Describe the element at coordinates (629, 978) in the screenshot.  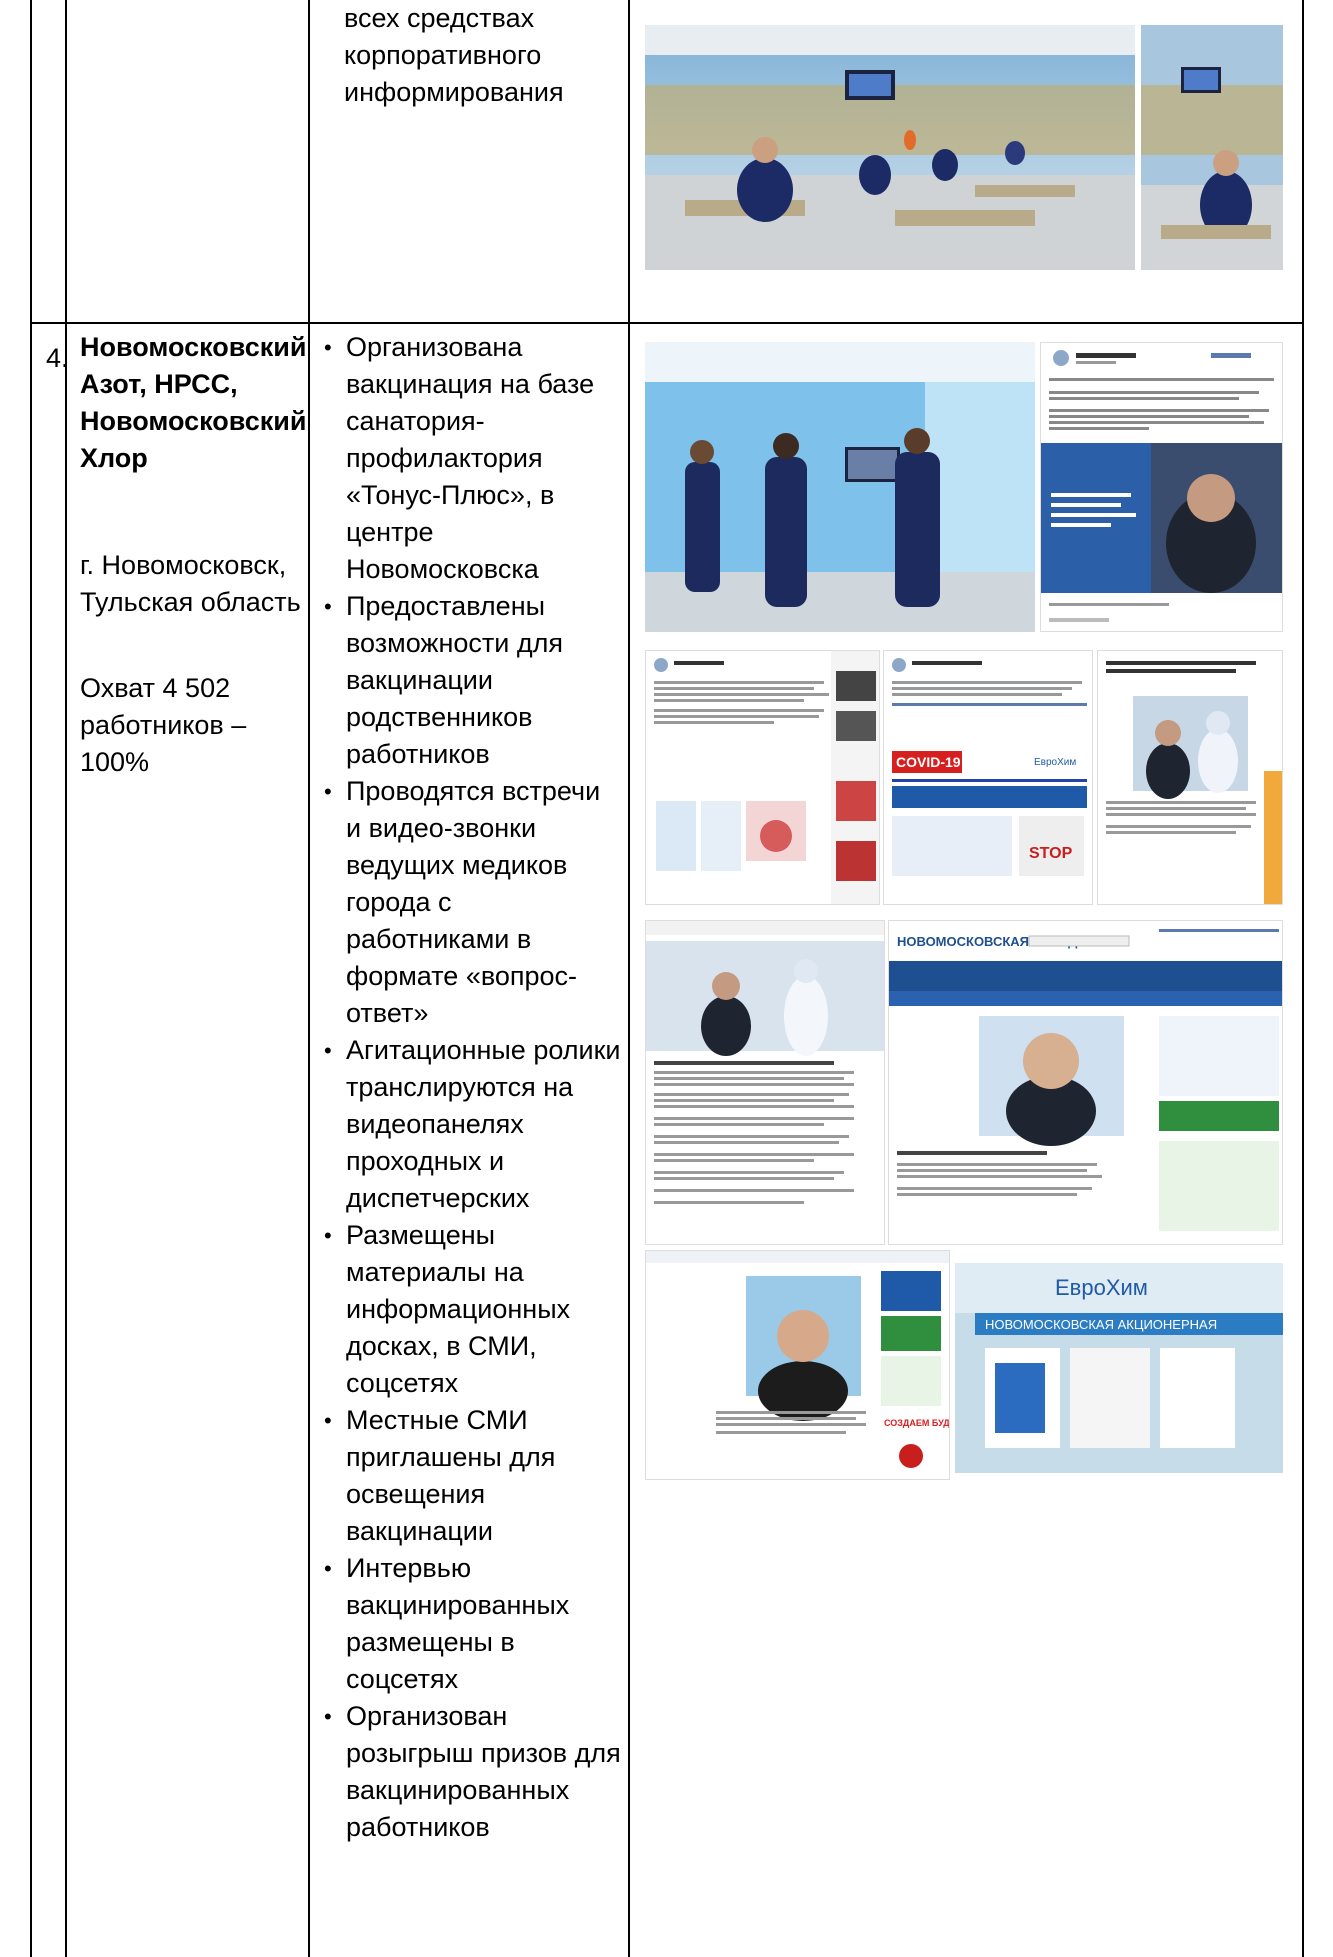
I see `table-border-col3` at that location.